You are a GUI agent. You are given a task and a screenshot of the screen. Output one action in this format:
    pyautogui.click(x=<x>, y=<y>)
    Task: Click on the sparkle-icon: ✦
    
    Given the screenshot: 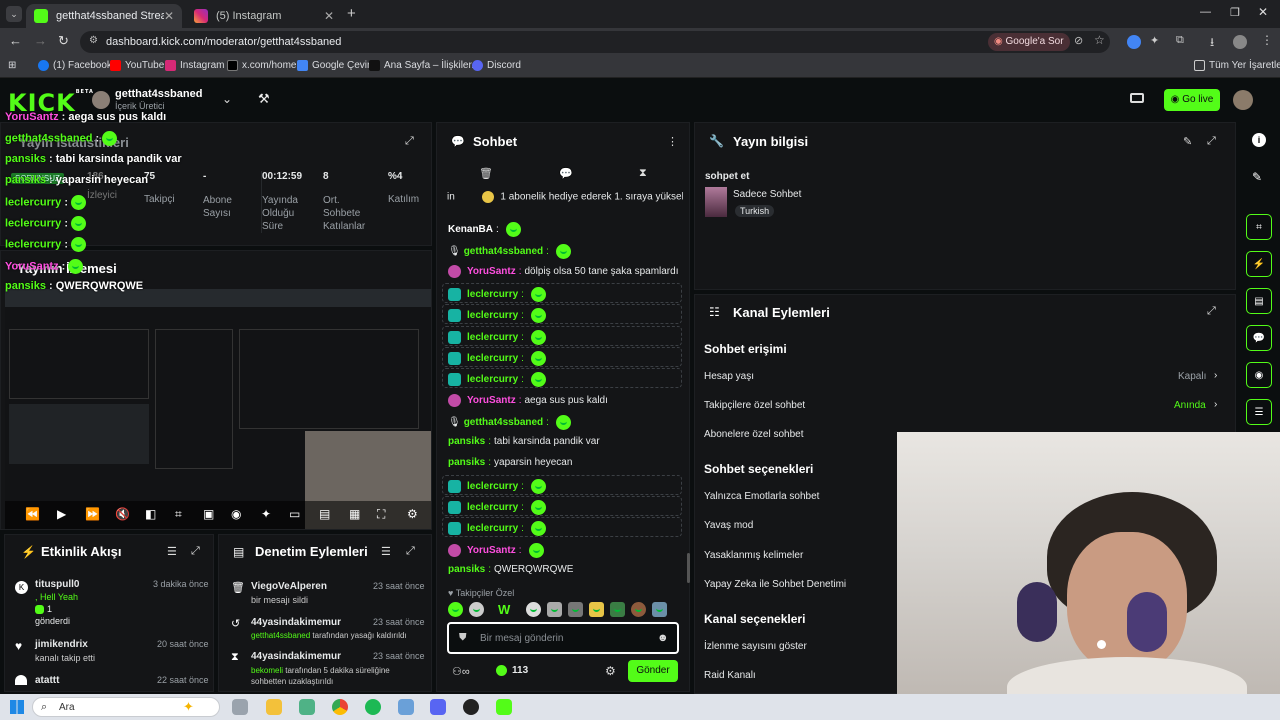 What is the action you would take?
    pyautogui.click(x=266, y=514)
    